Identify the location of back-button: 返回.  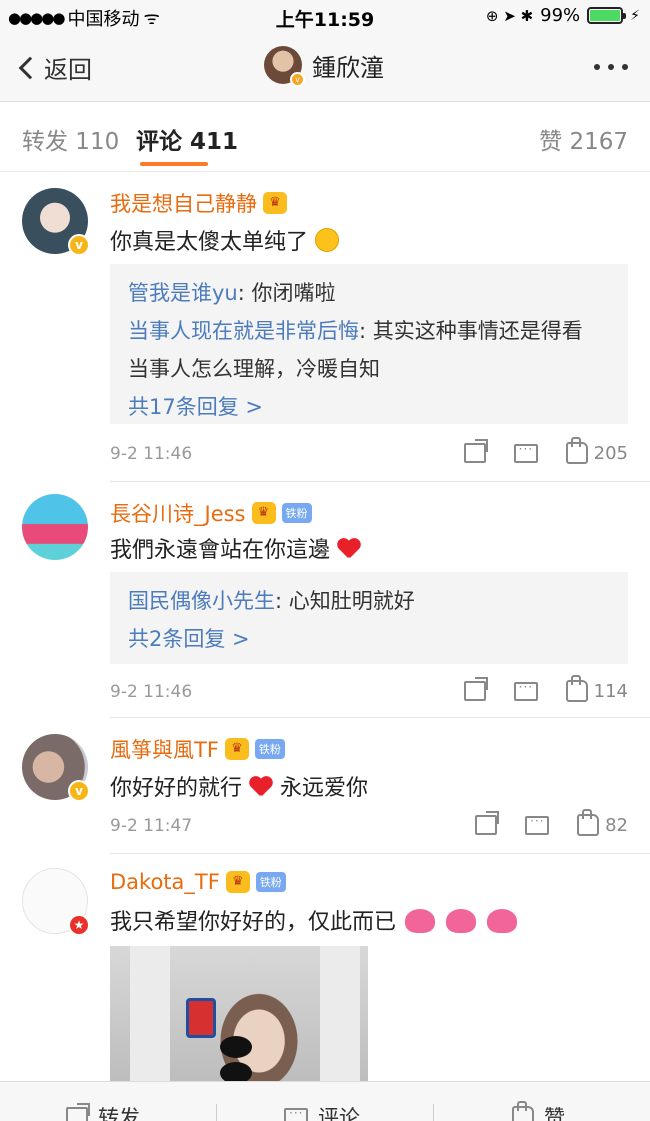
(54, 67).